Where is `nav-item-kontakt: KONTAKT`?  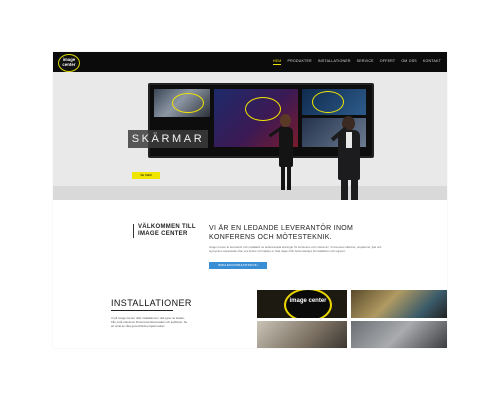
nav-item-kontakt: KONTAKT is located at coordinates (432, 62).